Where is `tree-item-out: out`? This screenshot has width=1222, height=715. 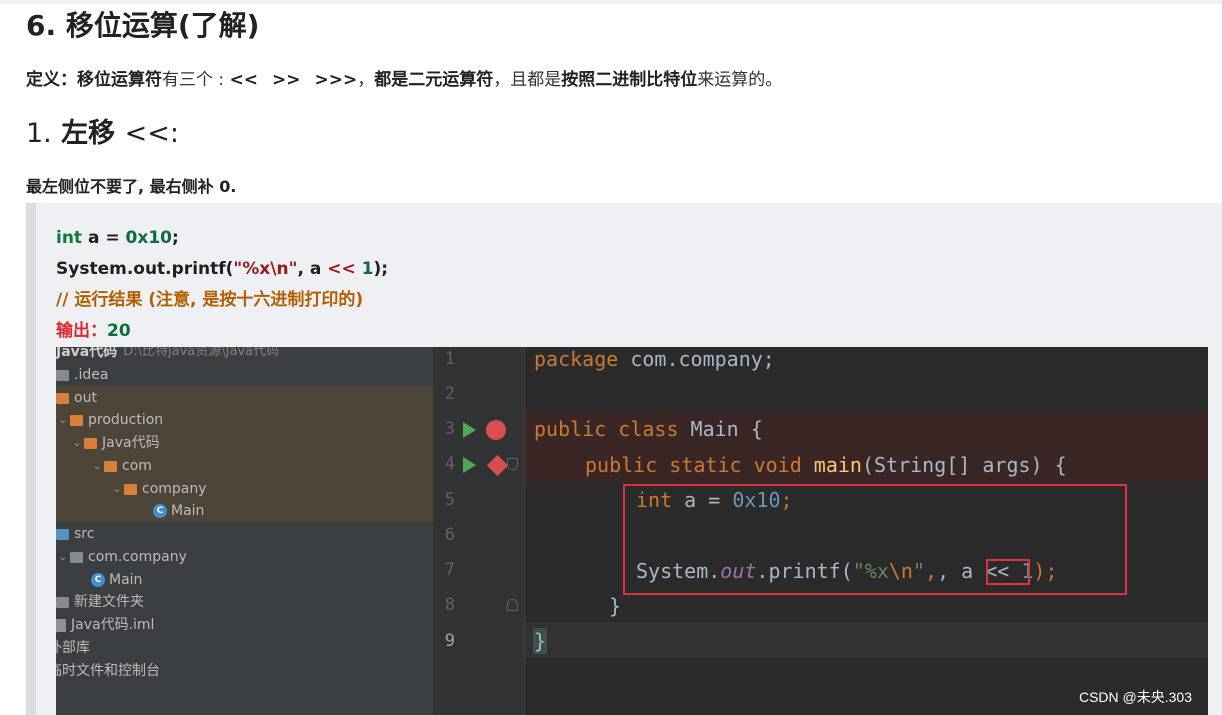
tree-item-out: out is located at coordinates (76, 398).